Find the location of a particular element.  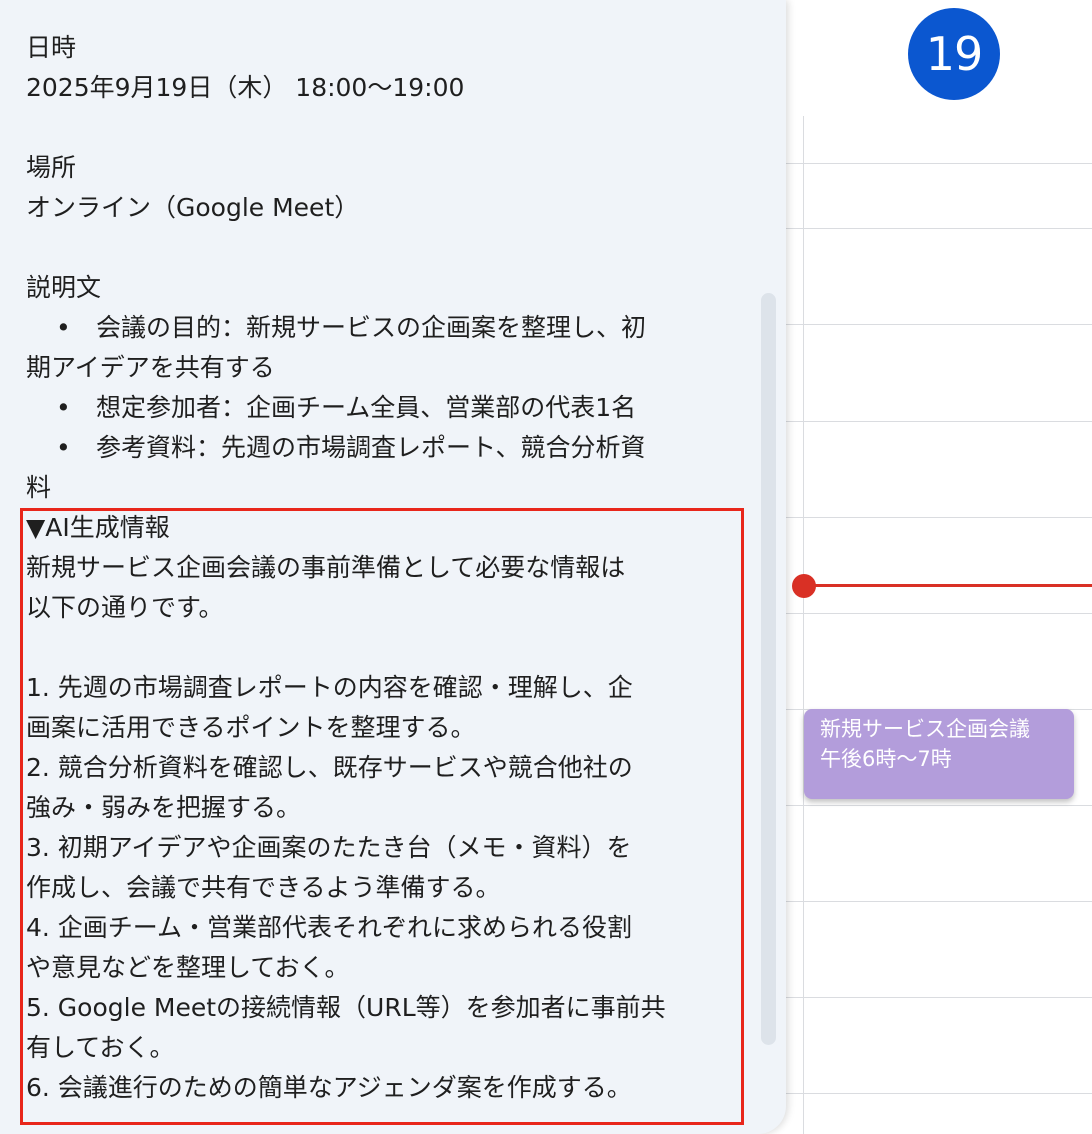

description-line: 料 is located at coordinates (39, 487).